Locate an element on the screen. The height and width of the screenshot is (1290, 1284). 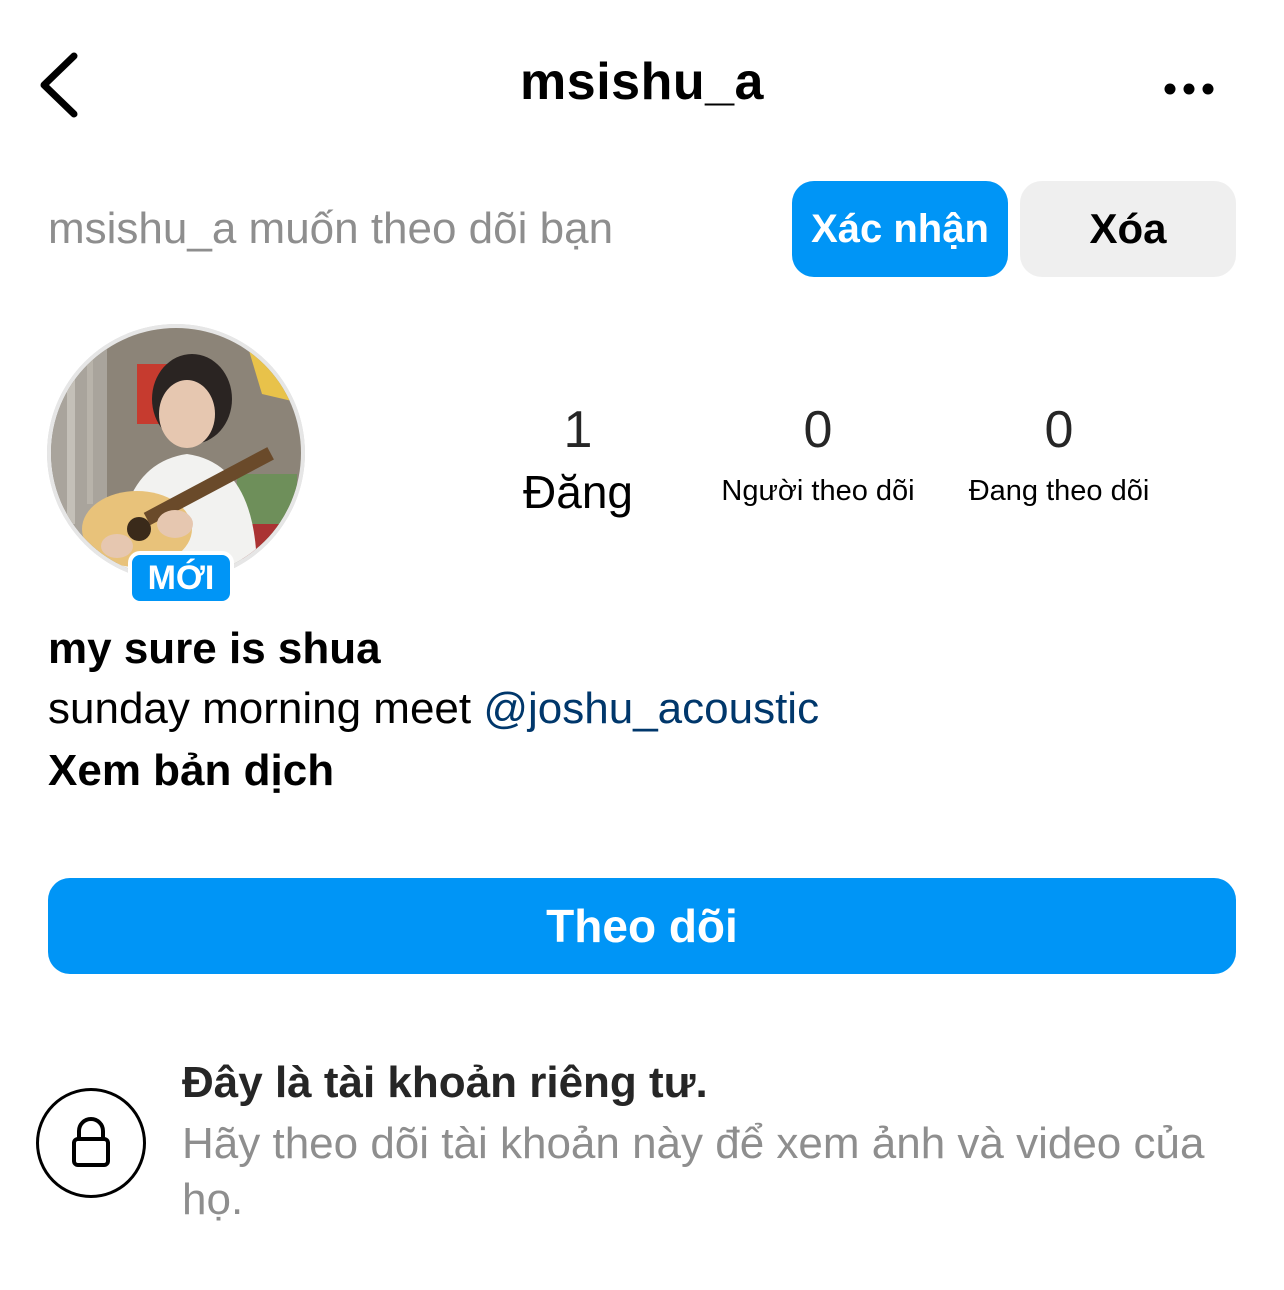
bio-plain-text: sunday morning meet is located at coordinates (266, 708).